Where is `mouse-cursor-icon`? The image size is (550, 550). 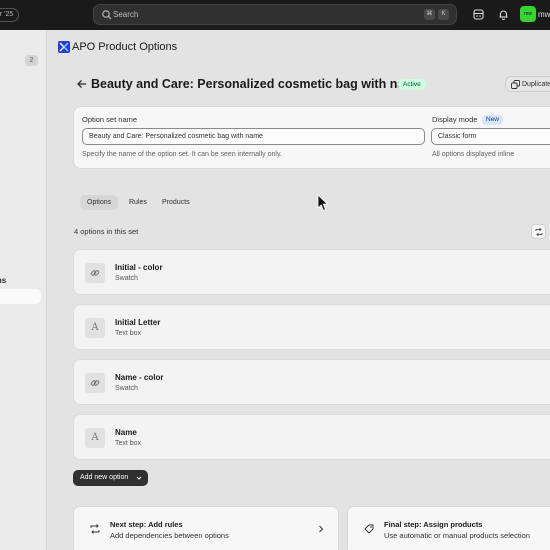
mouse-cursor-icon is located at coordinates (323, 203).